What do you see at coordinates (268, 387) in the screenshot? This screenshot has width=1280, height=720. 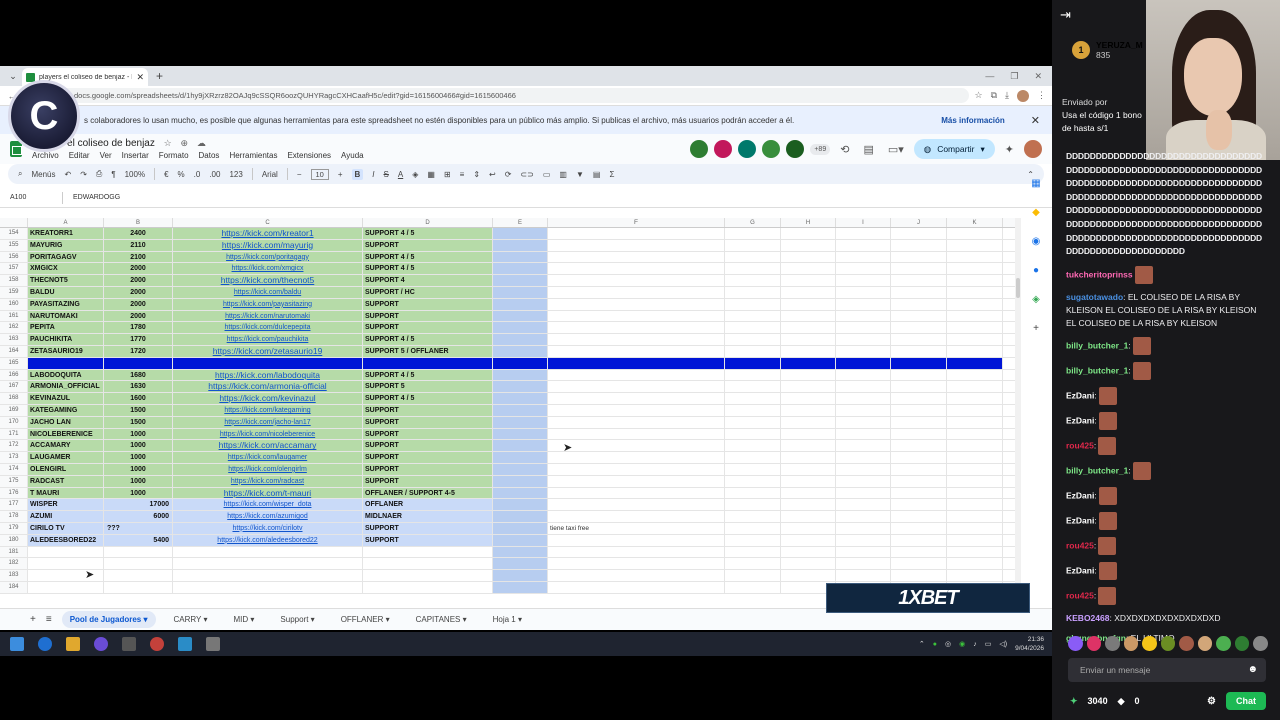 I see `cell-link: https://kick.com/armonia-official` at bounding box center [268, 387].